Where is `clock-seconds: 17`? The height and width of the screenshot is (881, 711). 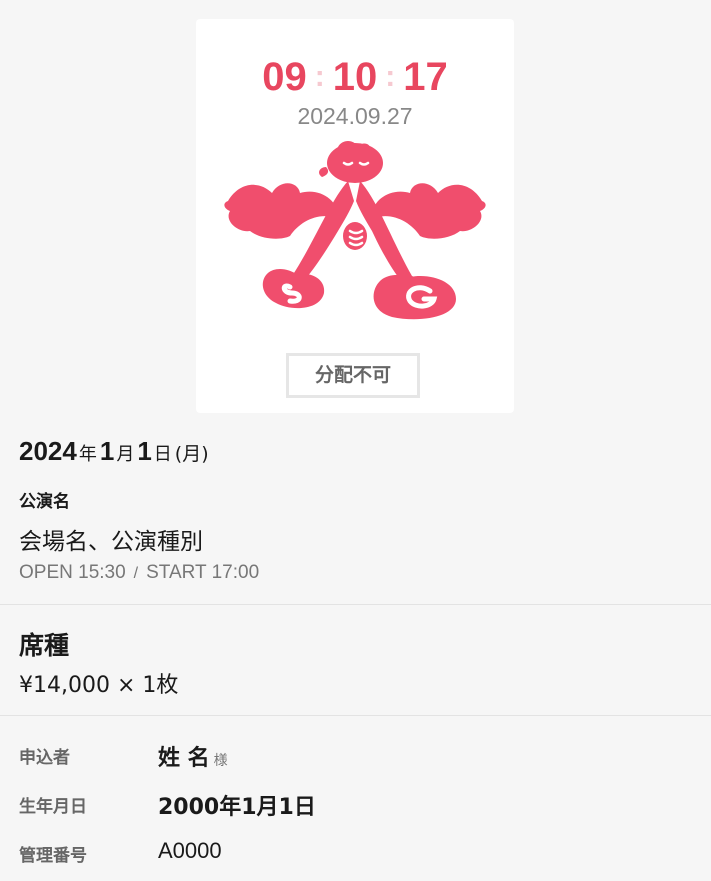
clock-seconds: 17 is located at coordinates (425, 77).